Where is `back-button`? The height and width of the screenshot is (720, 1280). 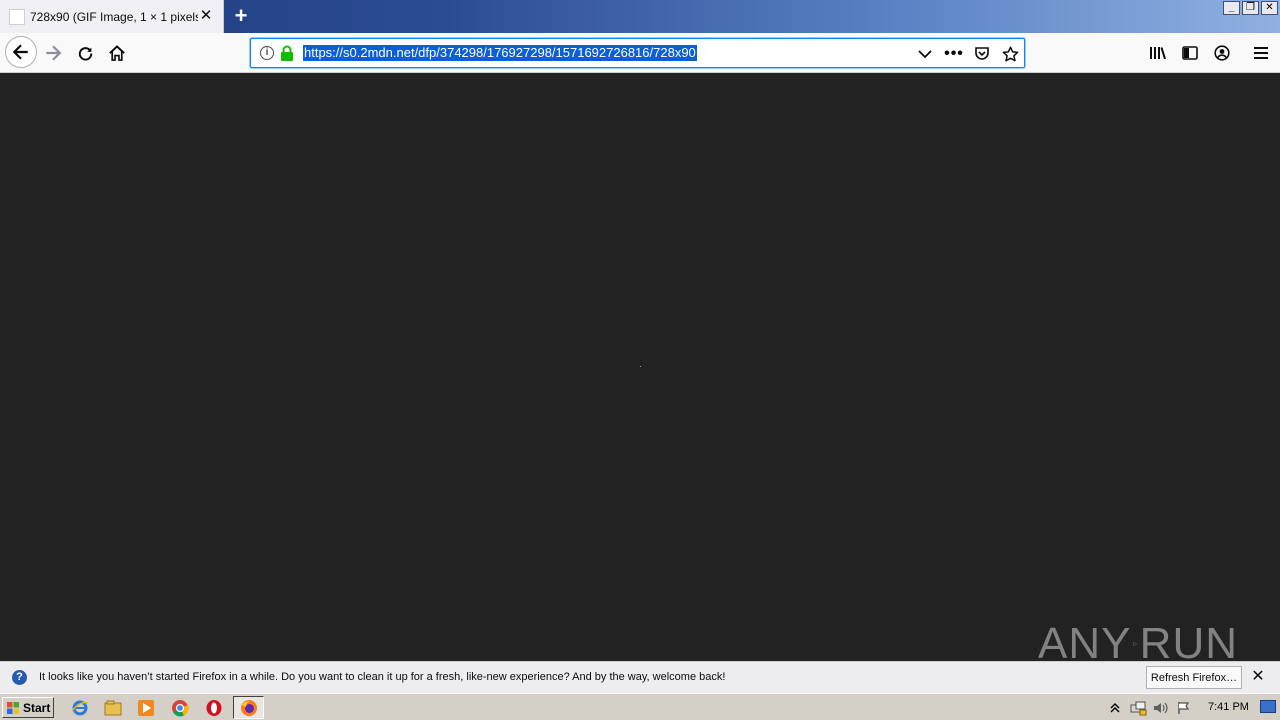 back-button is located at coordinates (21, 52).